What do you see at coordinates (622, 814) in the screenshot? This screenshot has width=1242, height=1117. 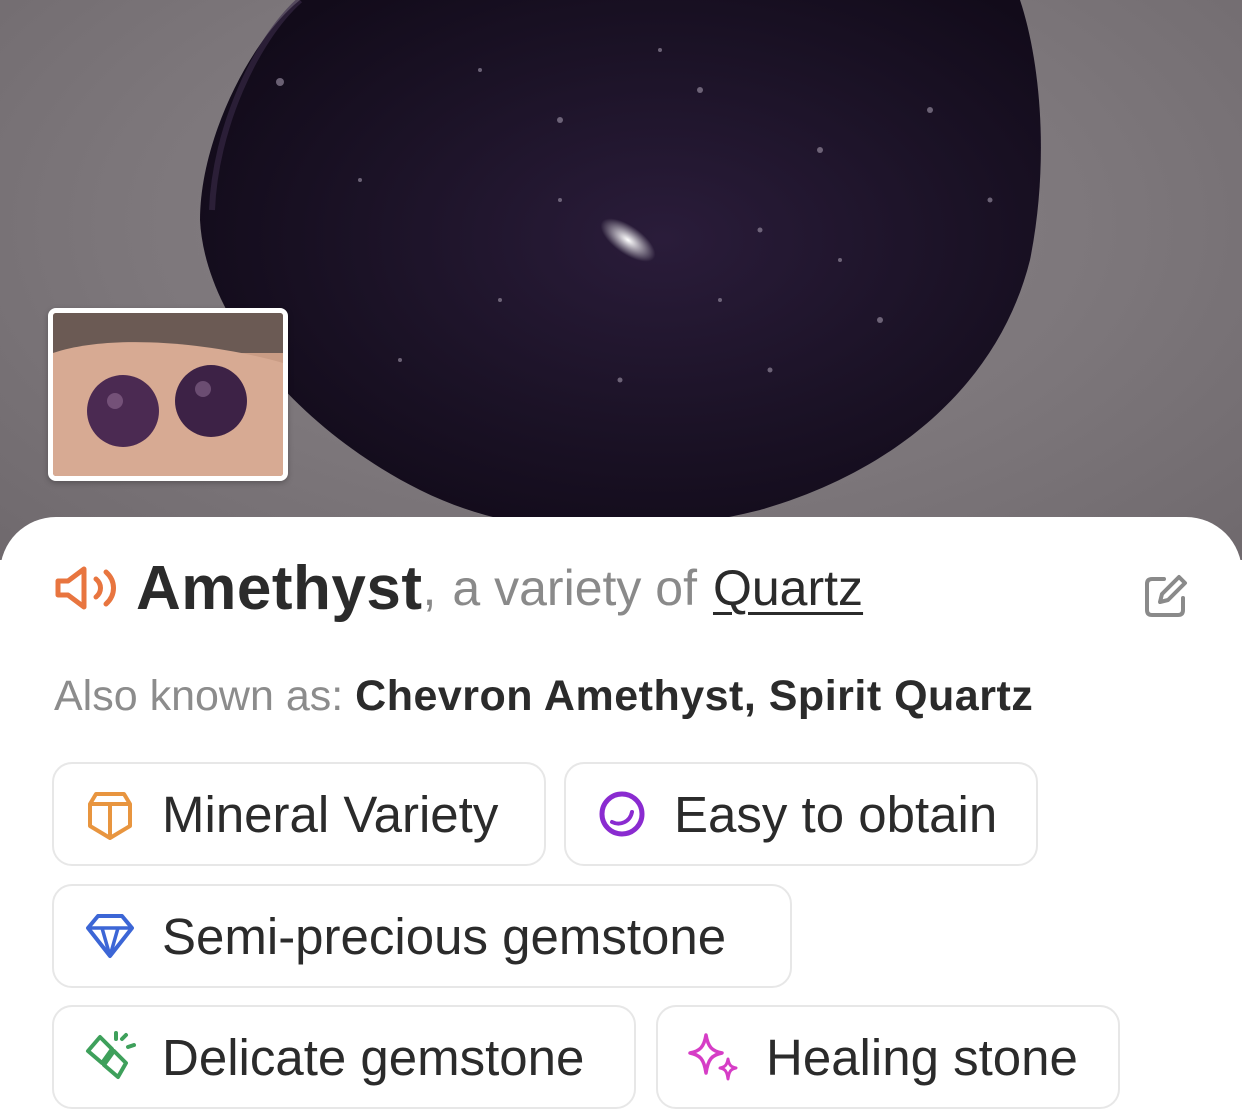 I see `circle-icon` at bounding box center [622, 814].